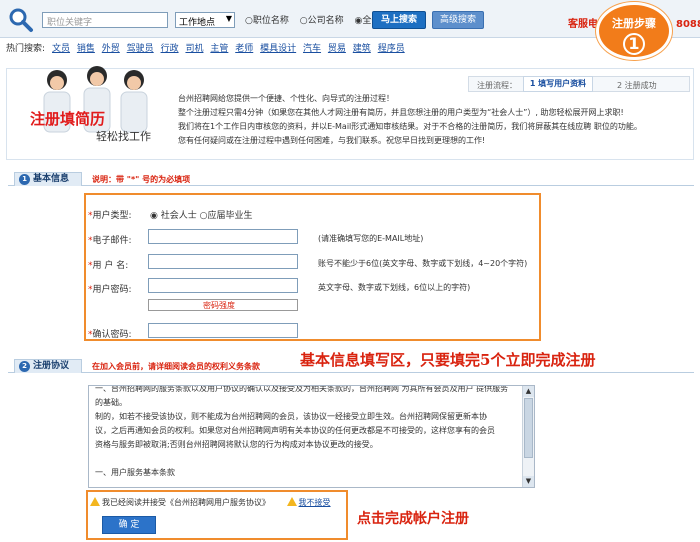  I want to click on scroll-up-icon: ▲, so click(528, 391).